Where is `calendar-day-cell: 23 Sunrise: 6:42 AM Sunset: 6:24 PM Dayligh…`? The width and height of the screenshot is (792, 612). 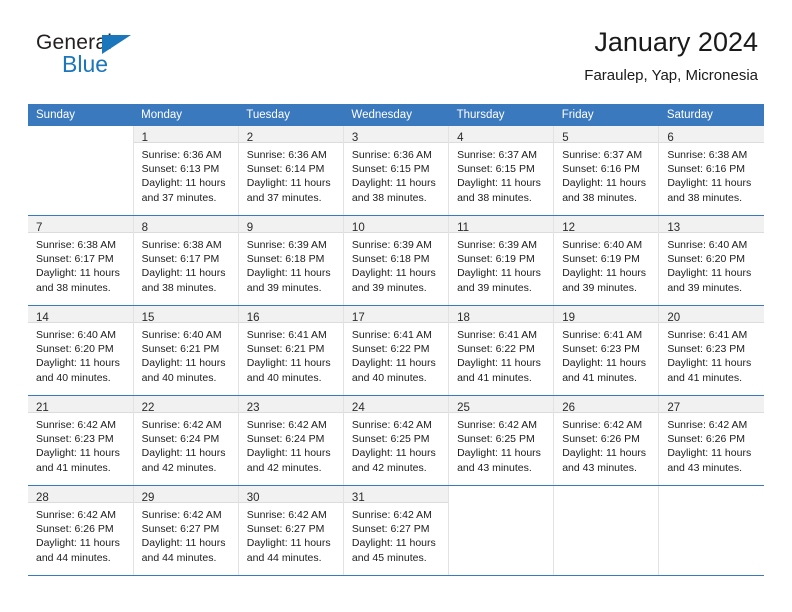 calendar-day-cell: 23 Sunrise: 6:42 AM Sunset: 6:24 PM Dayligh… is located at coordinates (290, 440).